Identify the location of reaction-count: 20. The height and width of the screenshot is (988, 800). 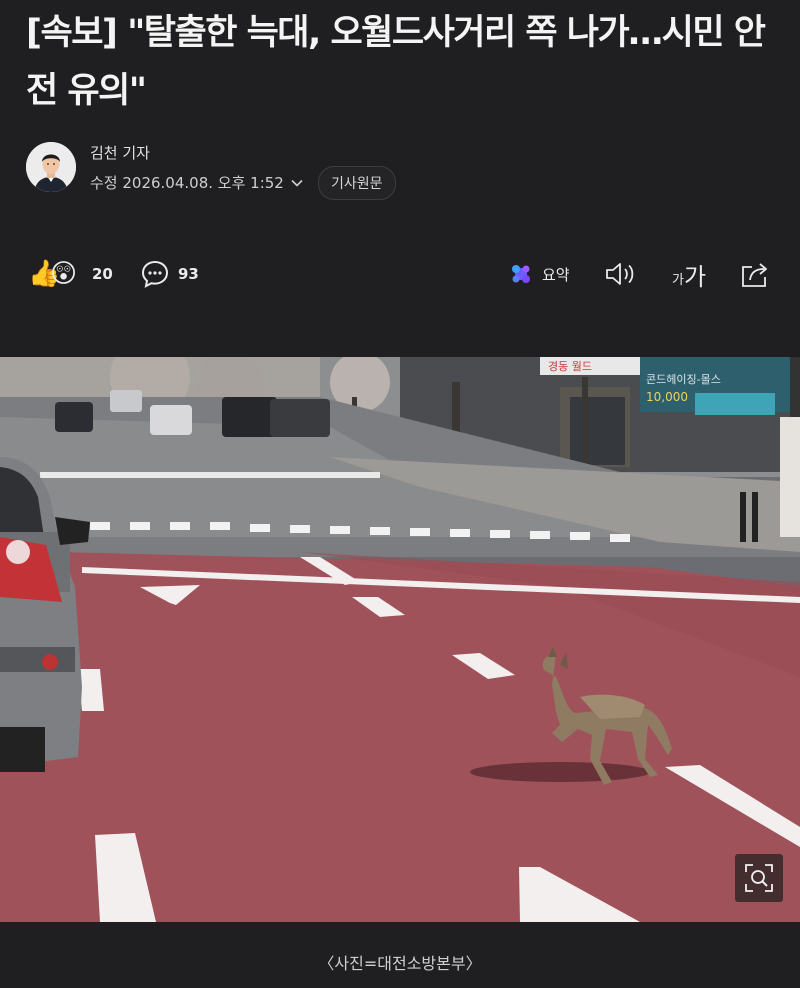
(102, 274).